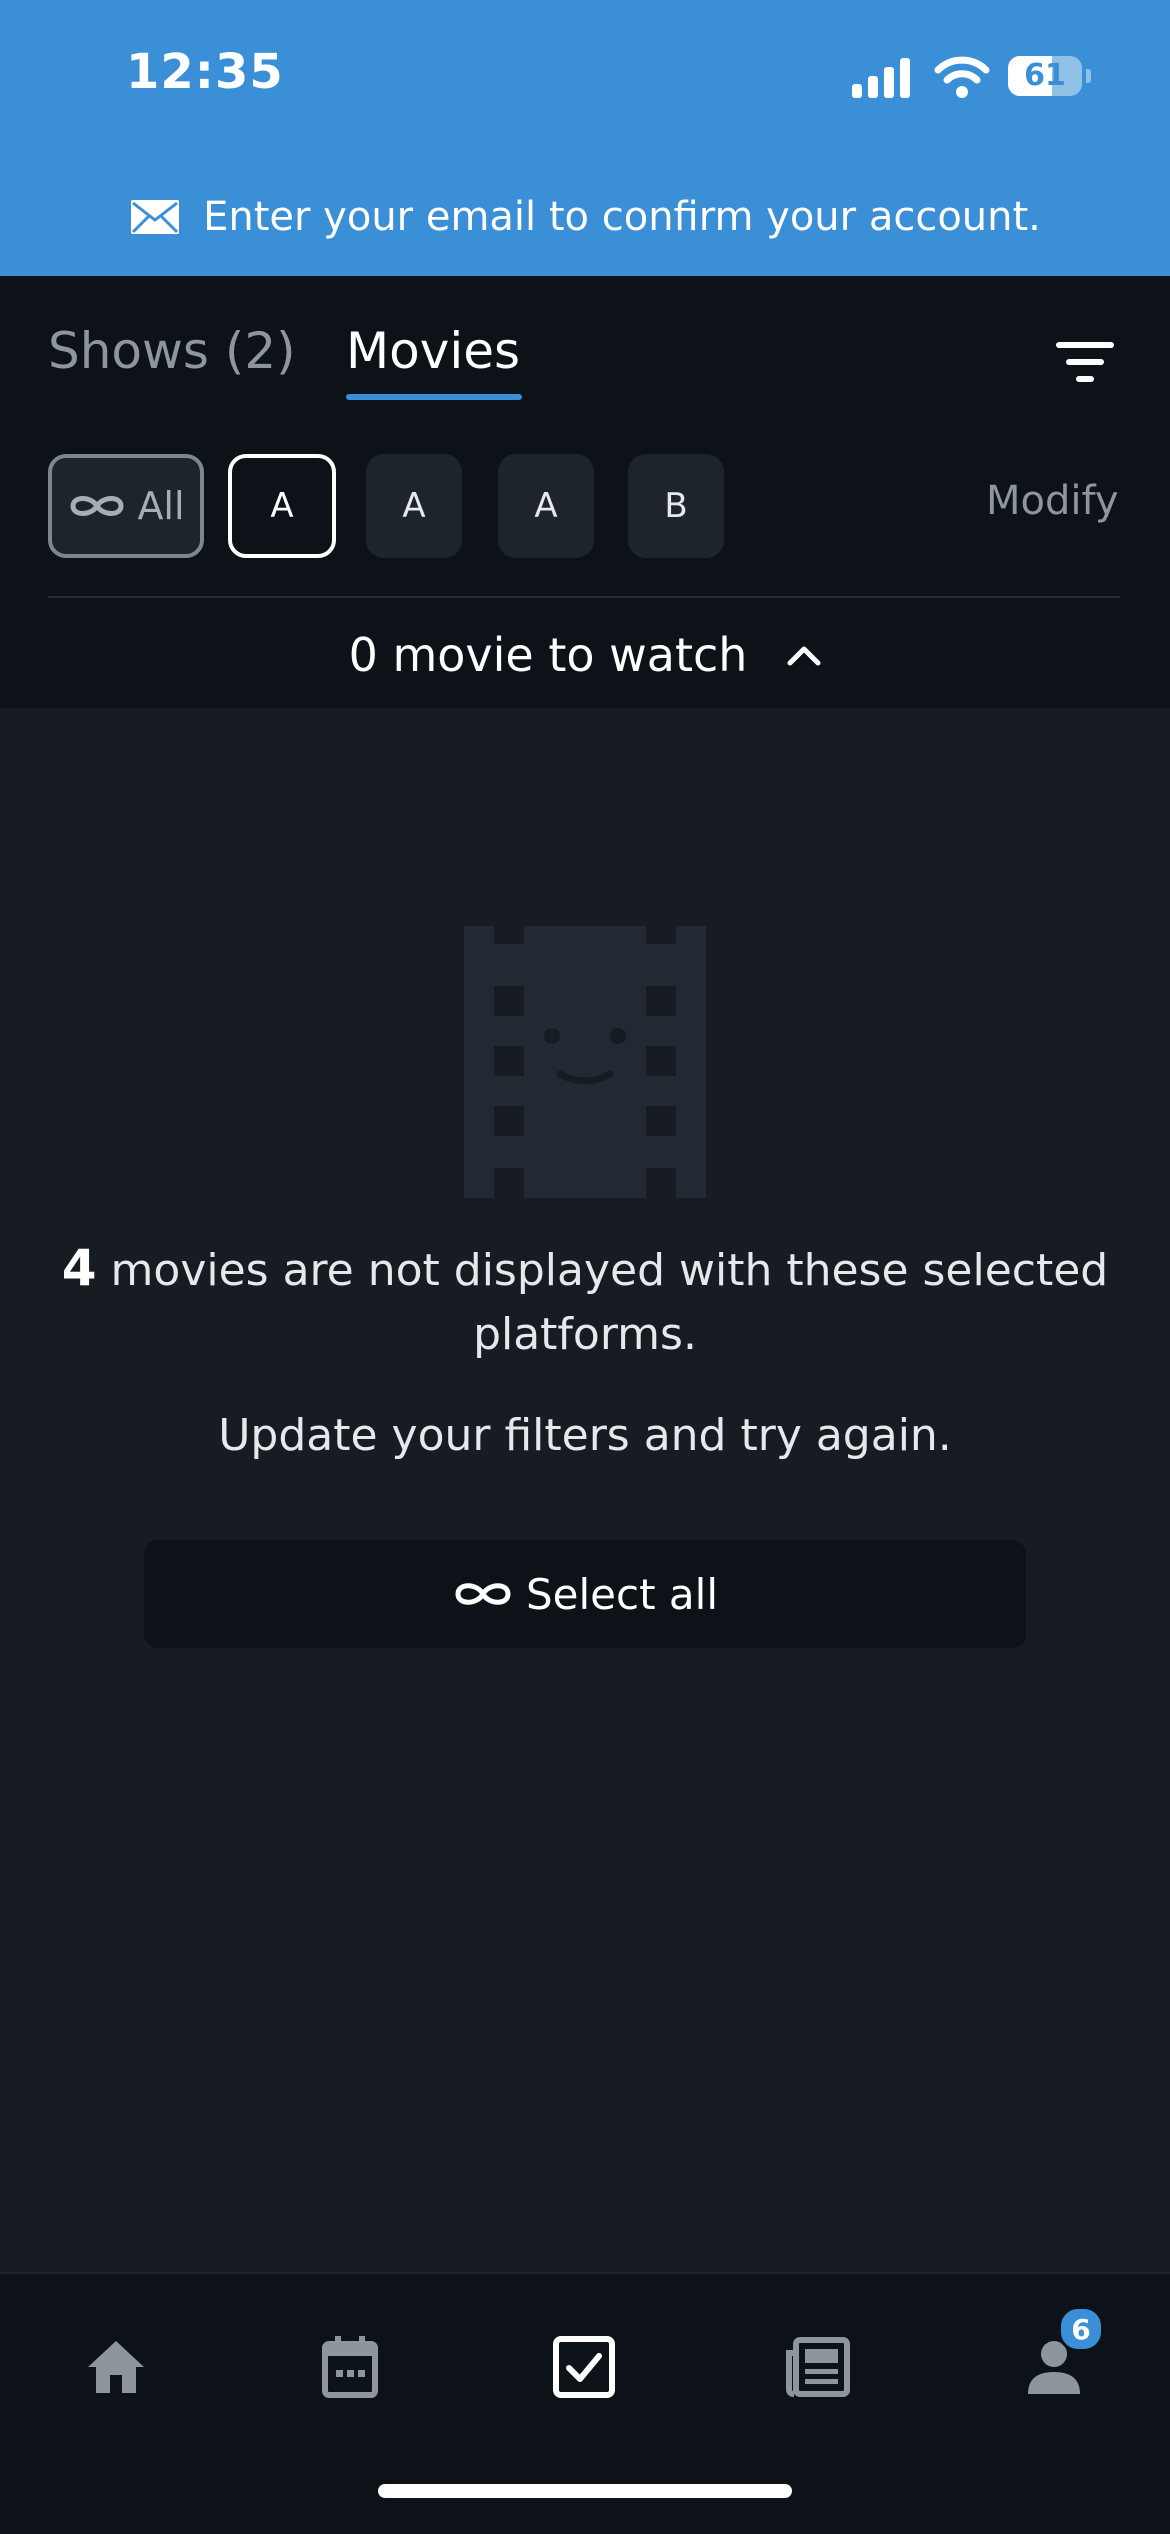  Describe the element at coordinates (804, 656) in the screenshot. I see `chevron-up-icon` at that location.